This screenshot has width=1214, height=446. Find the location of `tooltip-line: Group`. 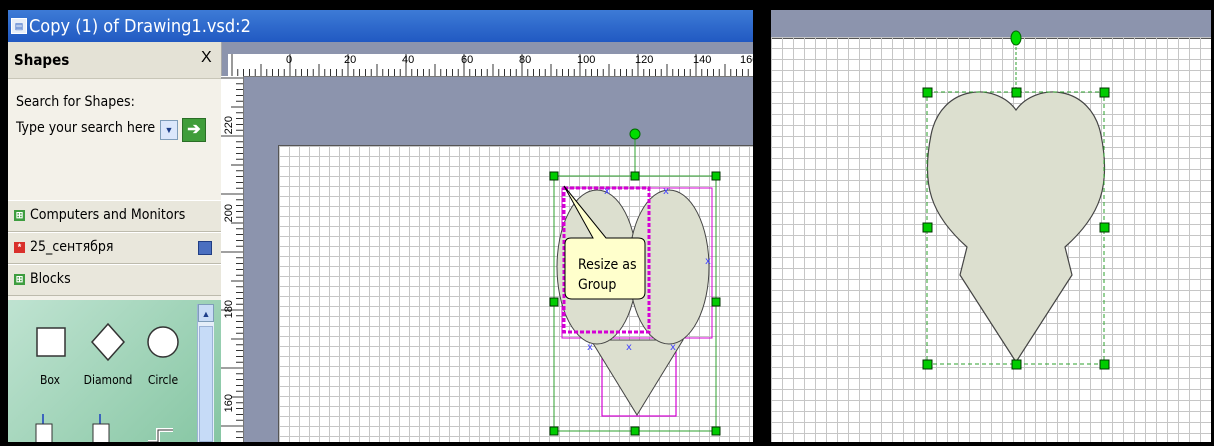

tooltip-line: Group is located at coordinates (597, 285).